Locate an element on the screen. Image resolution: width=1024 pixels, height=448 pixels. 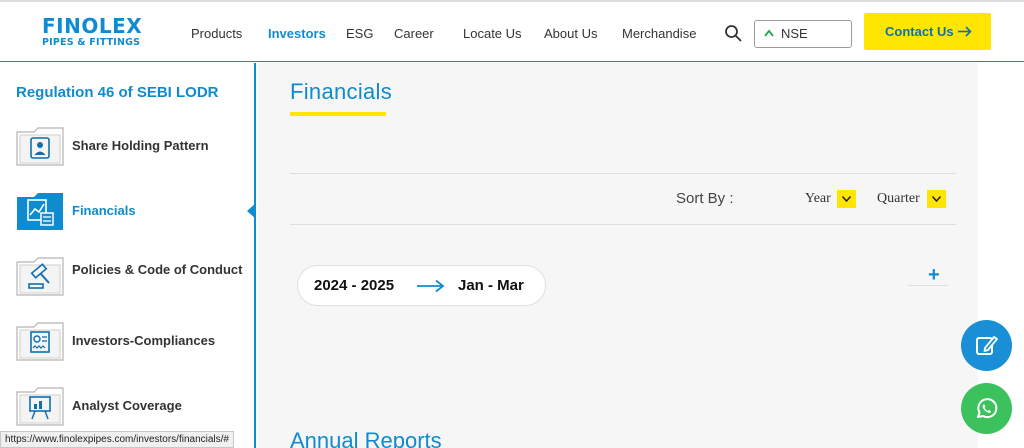
year-select-button is located at coordinates (846, 199).